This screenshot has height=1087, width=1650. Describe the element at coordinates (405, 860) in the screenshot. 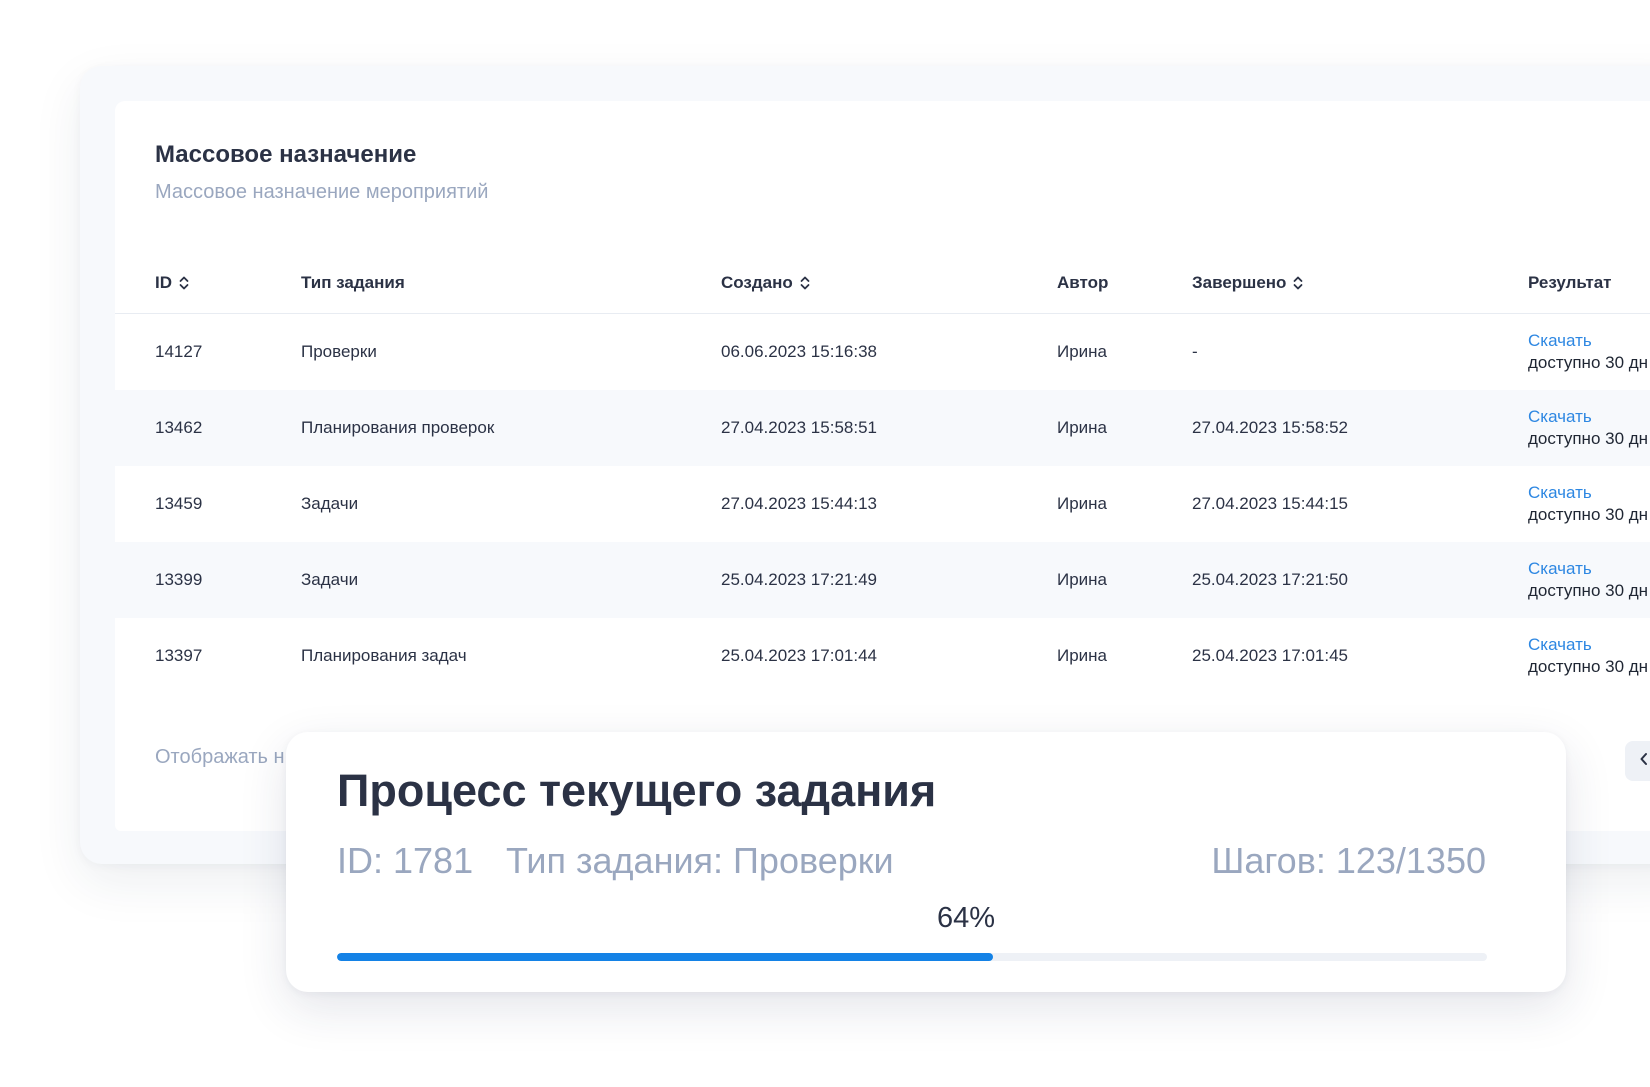

I see `task-id: ID: 1781` at that location.